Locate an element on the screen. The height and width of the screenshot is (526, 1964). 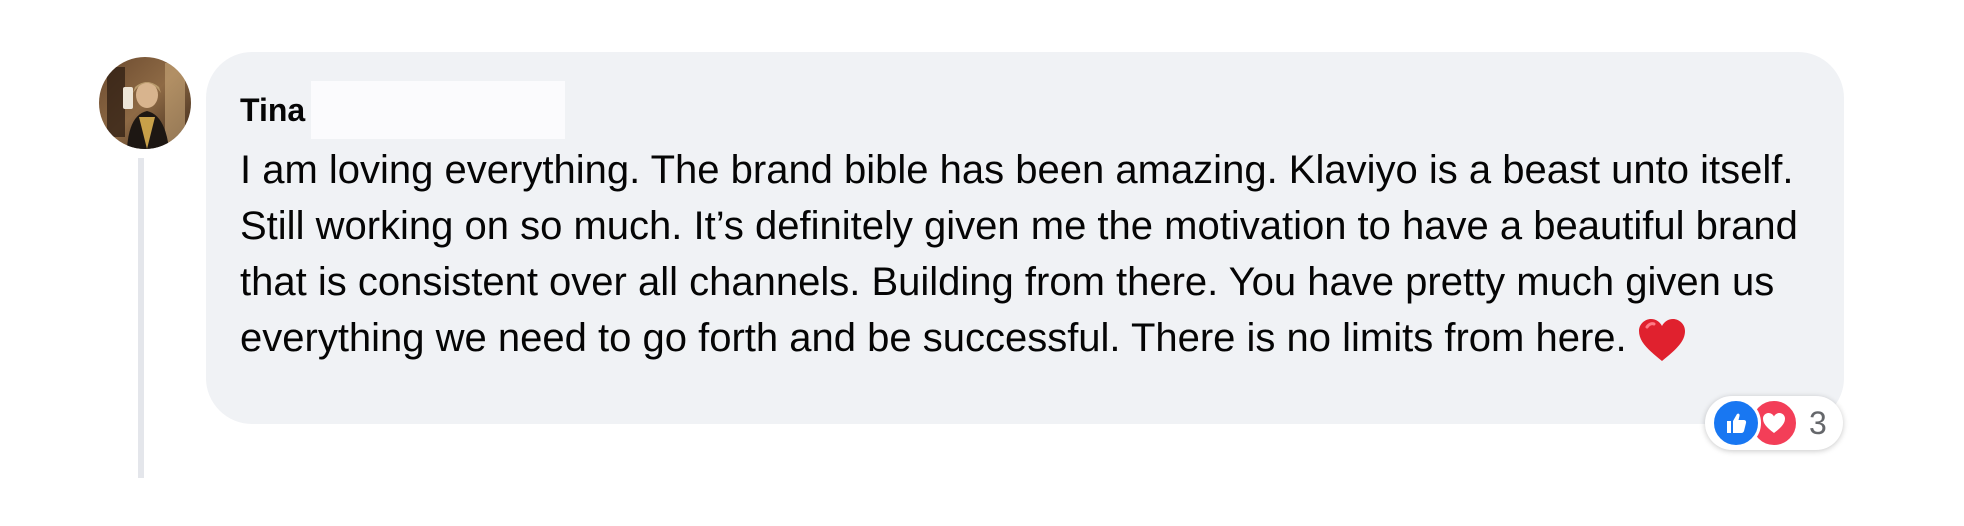
reactions-summary: 3 is located at coordinates (1774, 423).